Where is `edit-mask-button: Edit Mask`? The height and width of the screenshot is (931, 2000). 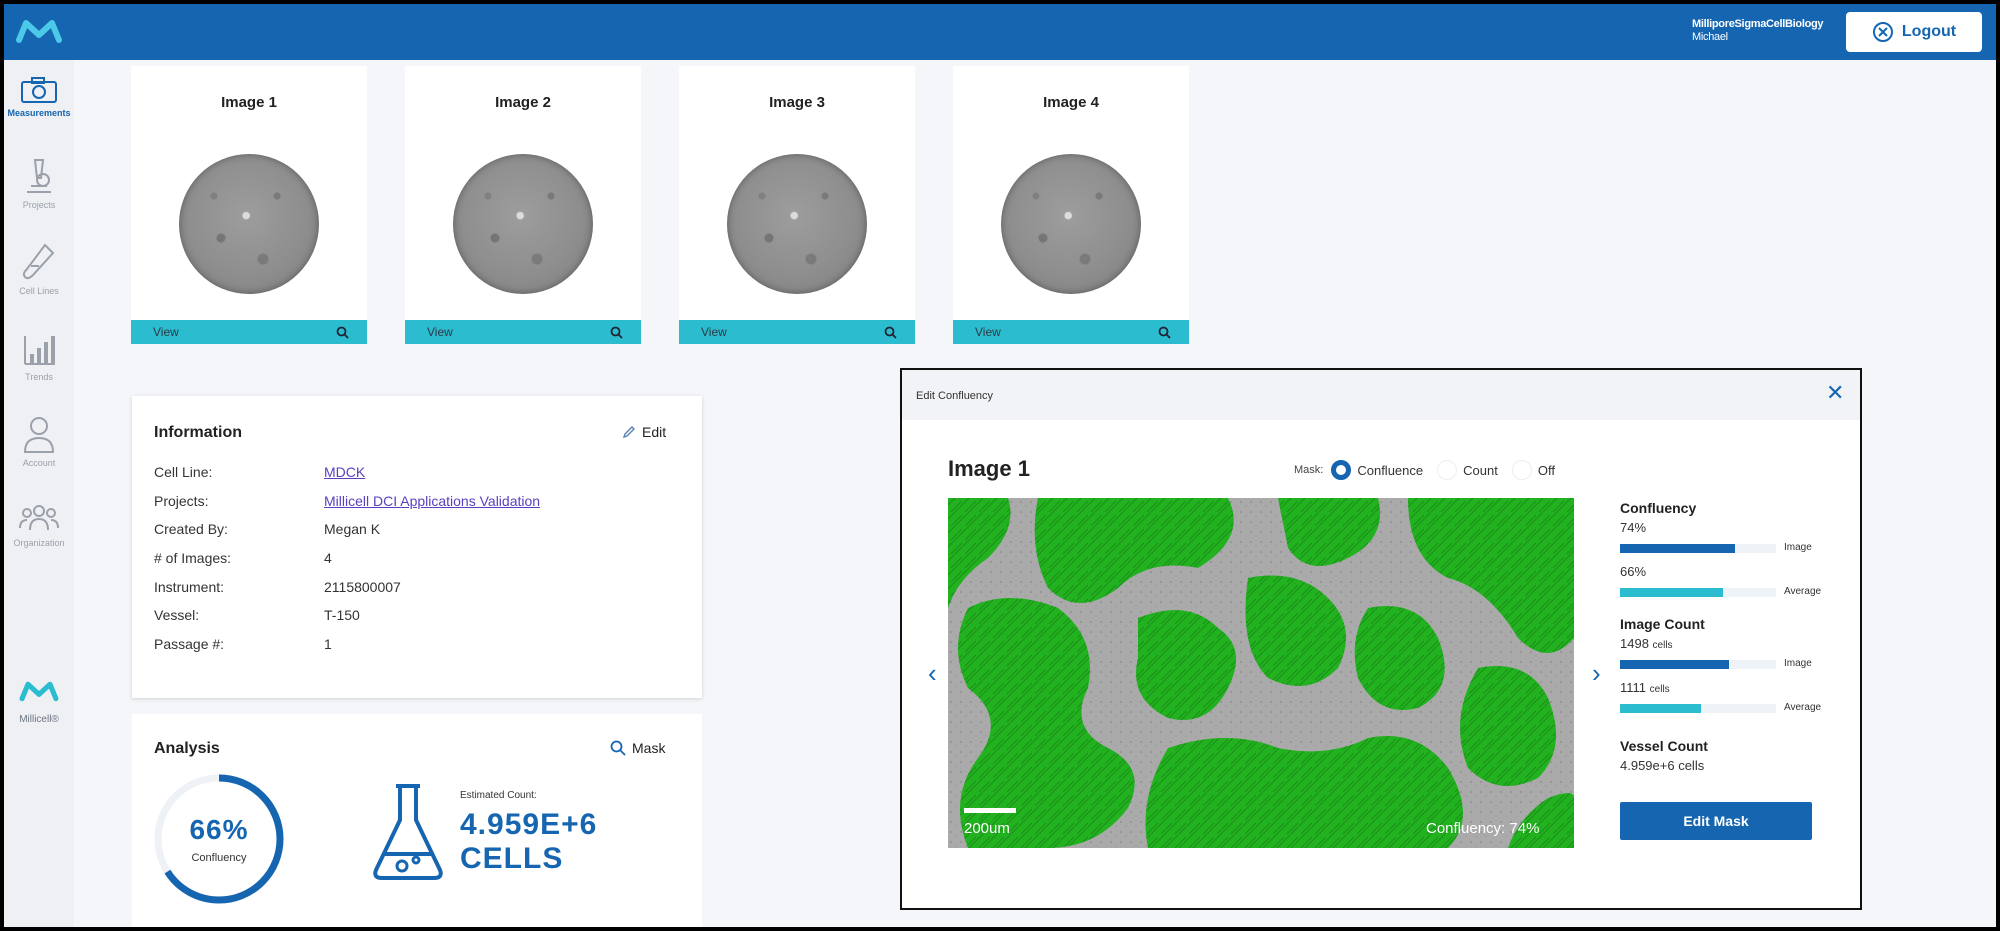 edit-mask-button: Edit Mask is located at coordinates (1716, 821).